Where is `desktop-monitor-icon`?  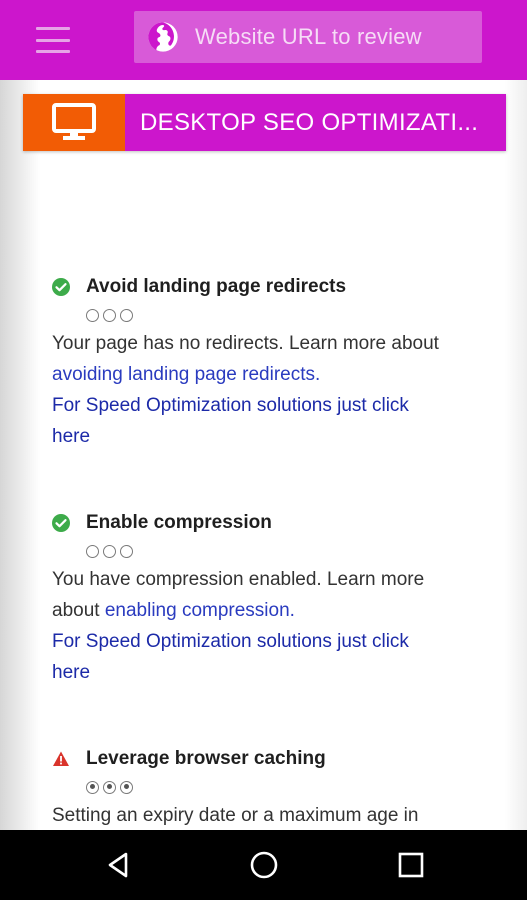 desktop-monitor-icon is located at coordinates (74, 121).